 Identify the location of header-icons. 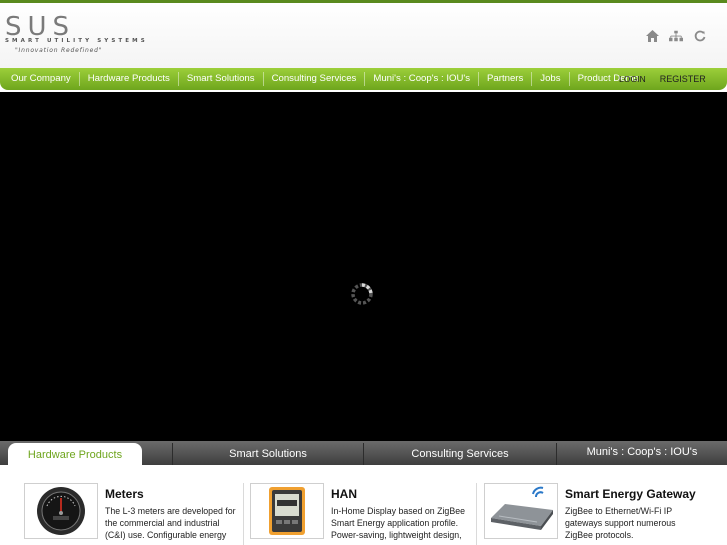
(676, 36).